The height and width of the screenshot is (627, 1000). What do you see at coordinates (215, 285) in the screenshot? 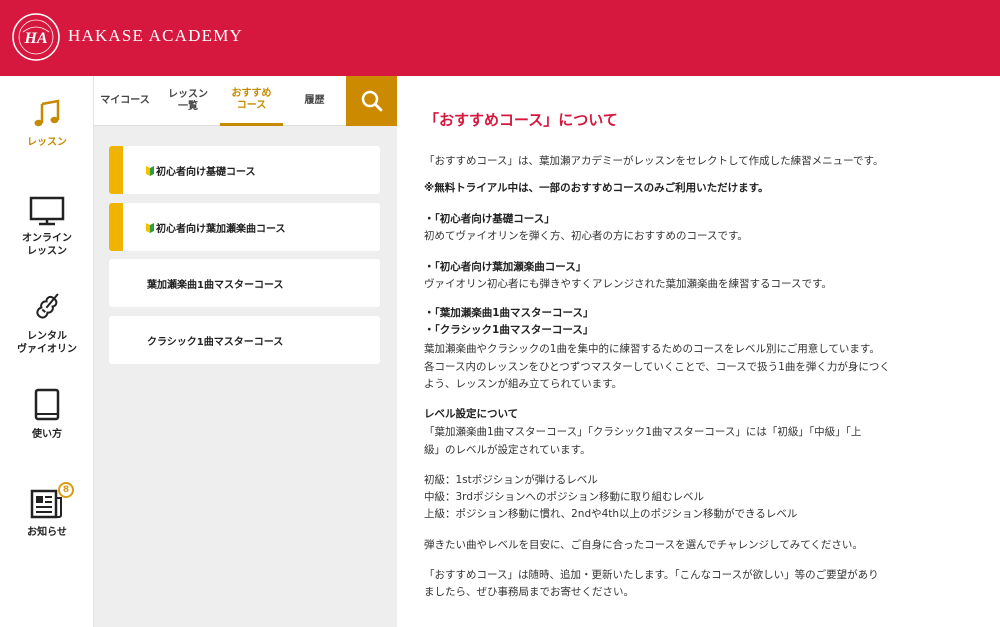
I see `course-label: 葉加瀬楽曲1曲マスターコース` at bounding box center [215, 285].